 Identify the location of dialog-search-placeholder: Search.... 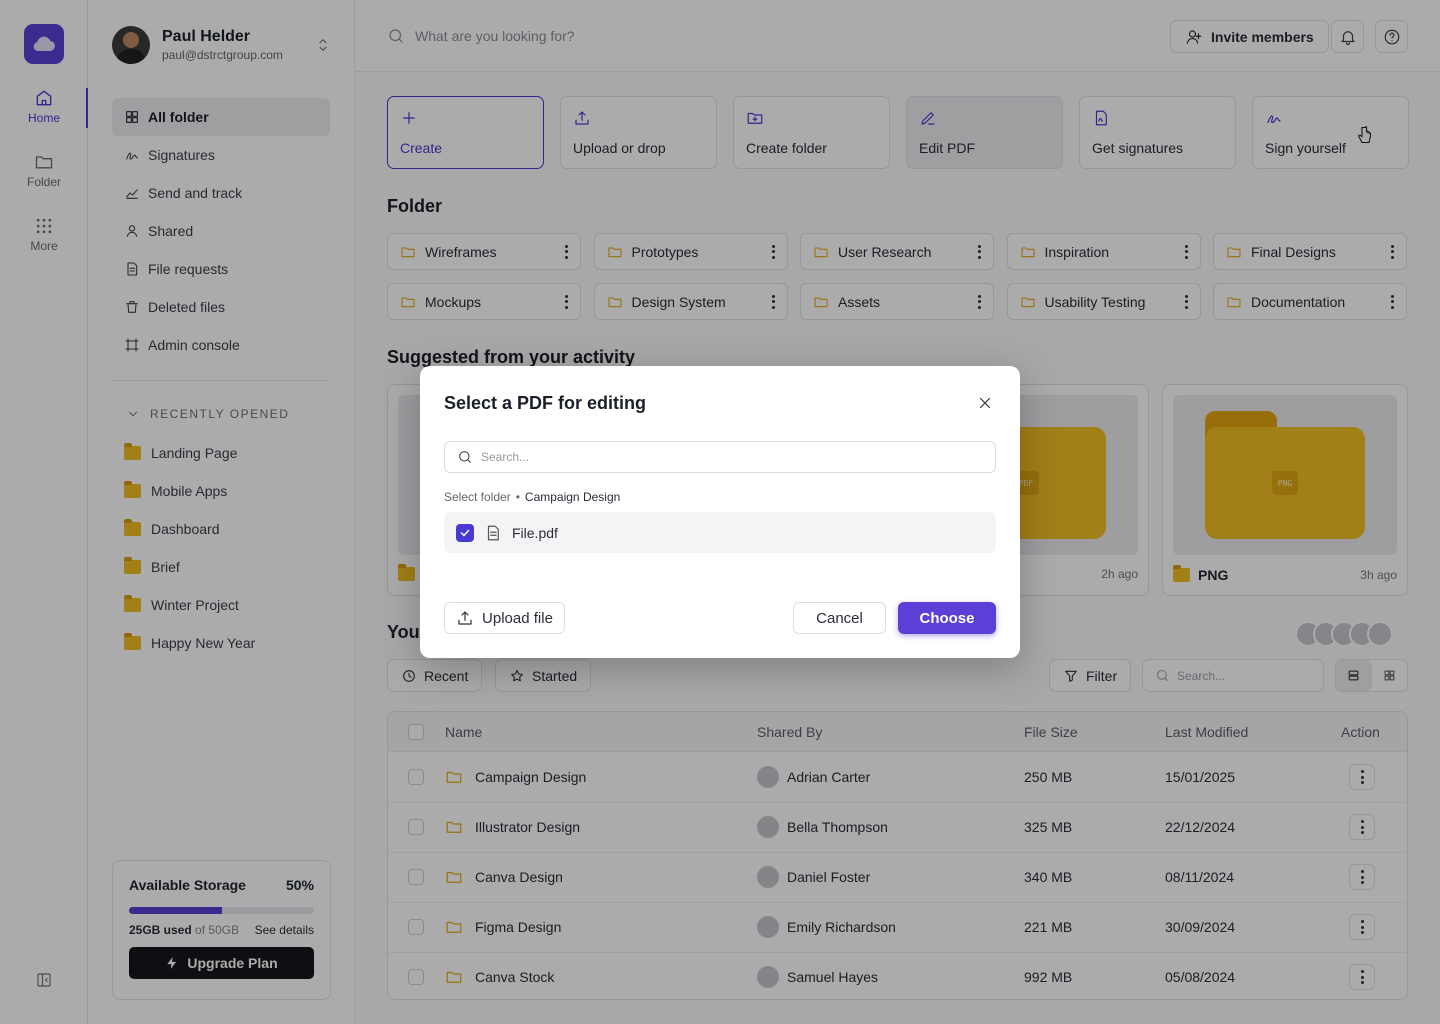
(505, 457).